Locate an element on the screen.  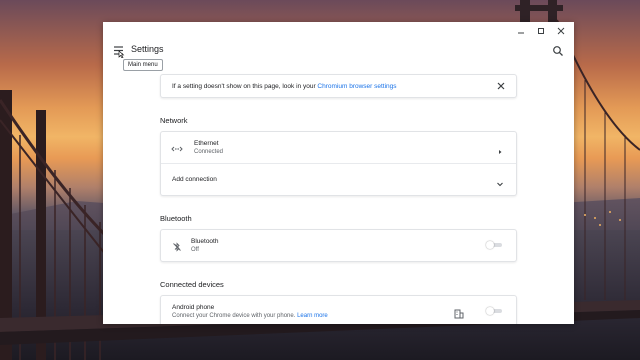
settings-header: Settings is located at coordinates (338, 51).